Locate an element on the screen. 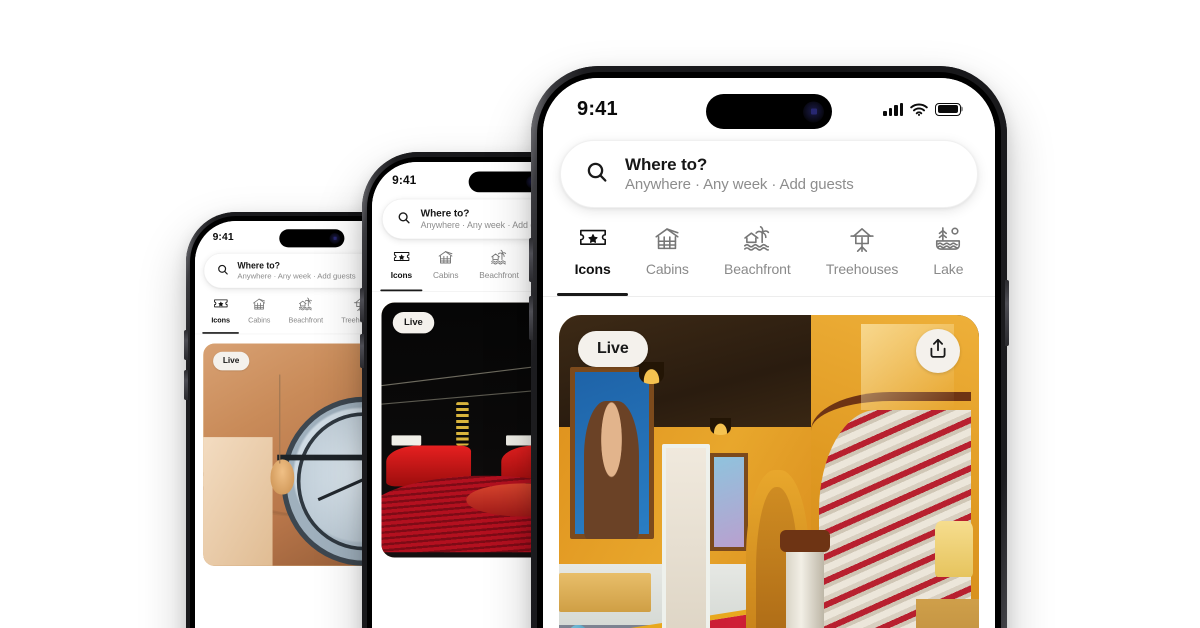 Image resolution: width=1200 pixels, height=628 pixels. battery-full-icon is located at coordinates (948, 109).